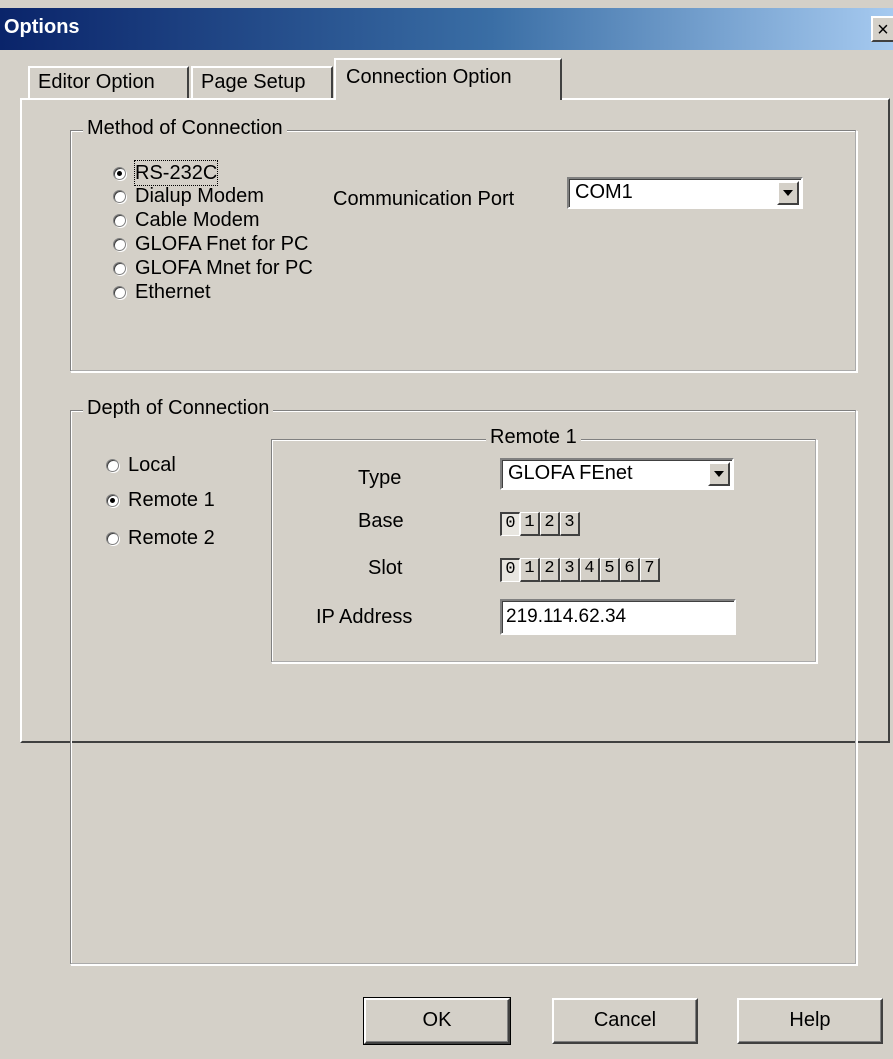 Image resolution: width=893 pixels, height=1059 pixels. What do you see at coordinates (448, 79) in the screenshot?
I see `tab-connection-option: Connection Option` at bounding box center [448, 79].